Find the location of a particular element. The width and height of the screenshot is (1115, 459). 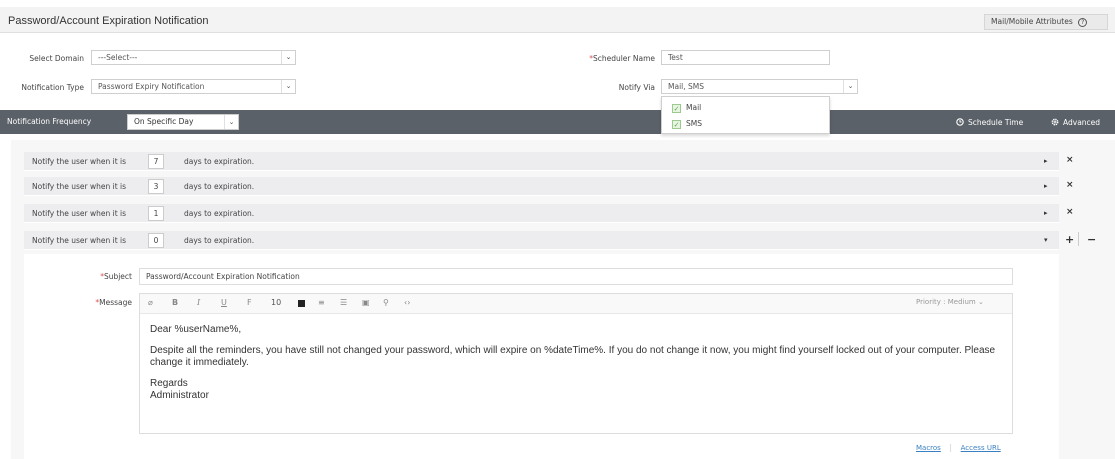

priority-select: Priority : Medium ⌄ is located at coordinates (950, 302).